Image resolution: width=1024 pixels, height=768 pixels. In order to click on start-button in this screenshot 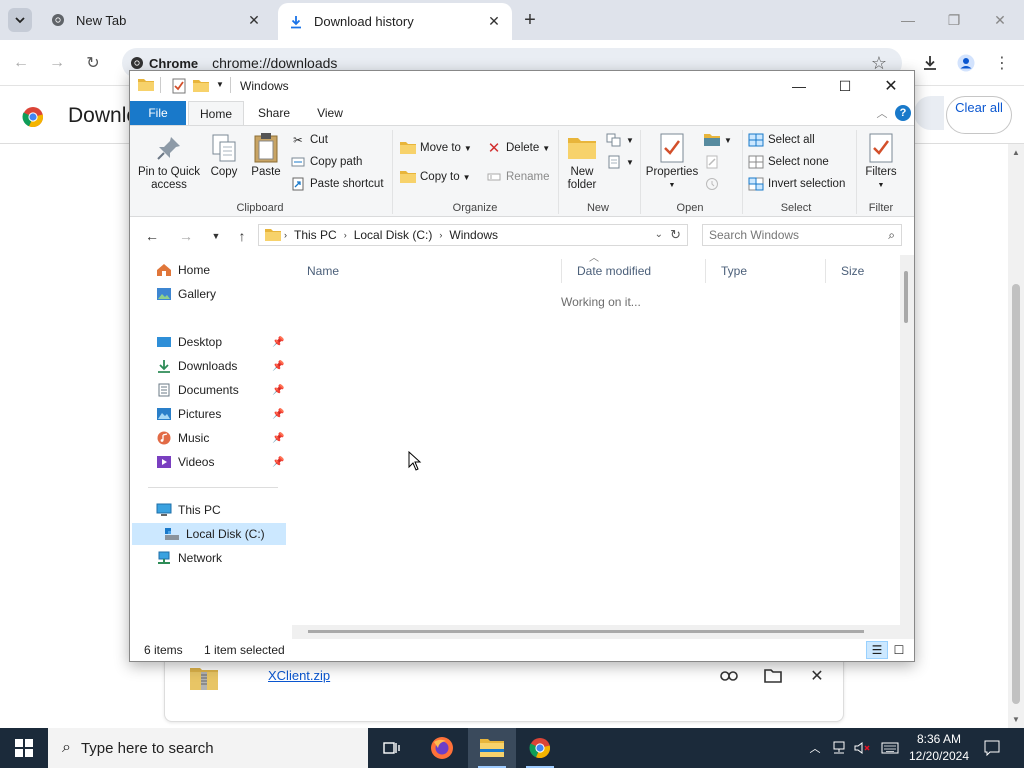, I will do `click(24, 748)`.